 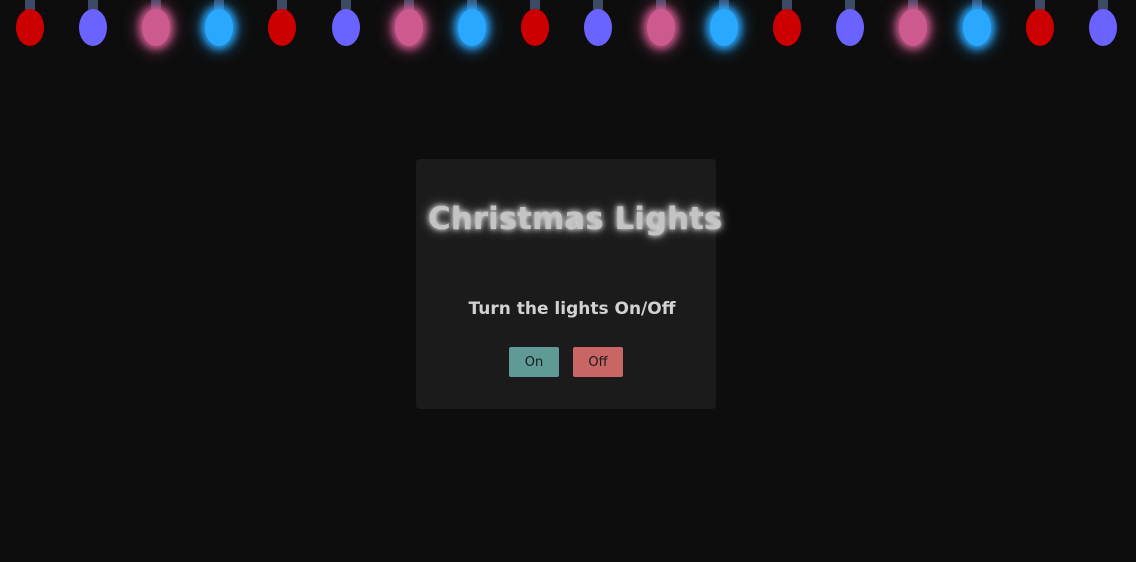 I want to click on christmas-lights-string, so click(x=568, y=30).